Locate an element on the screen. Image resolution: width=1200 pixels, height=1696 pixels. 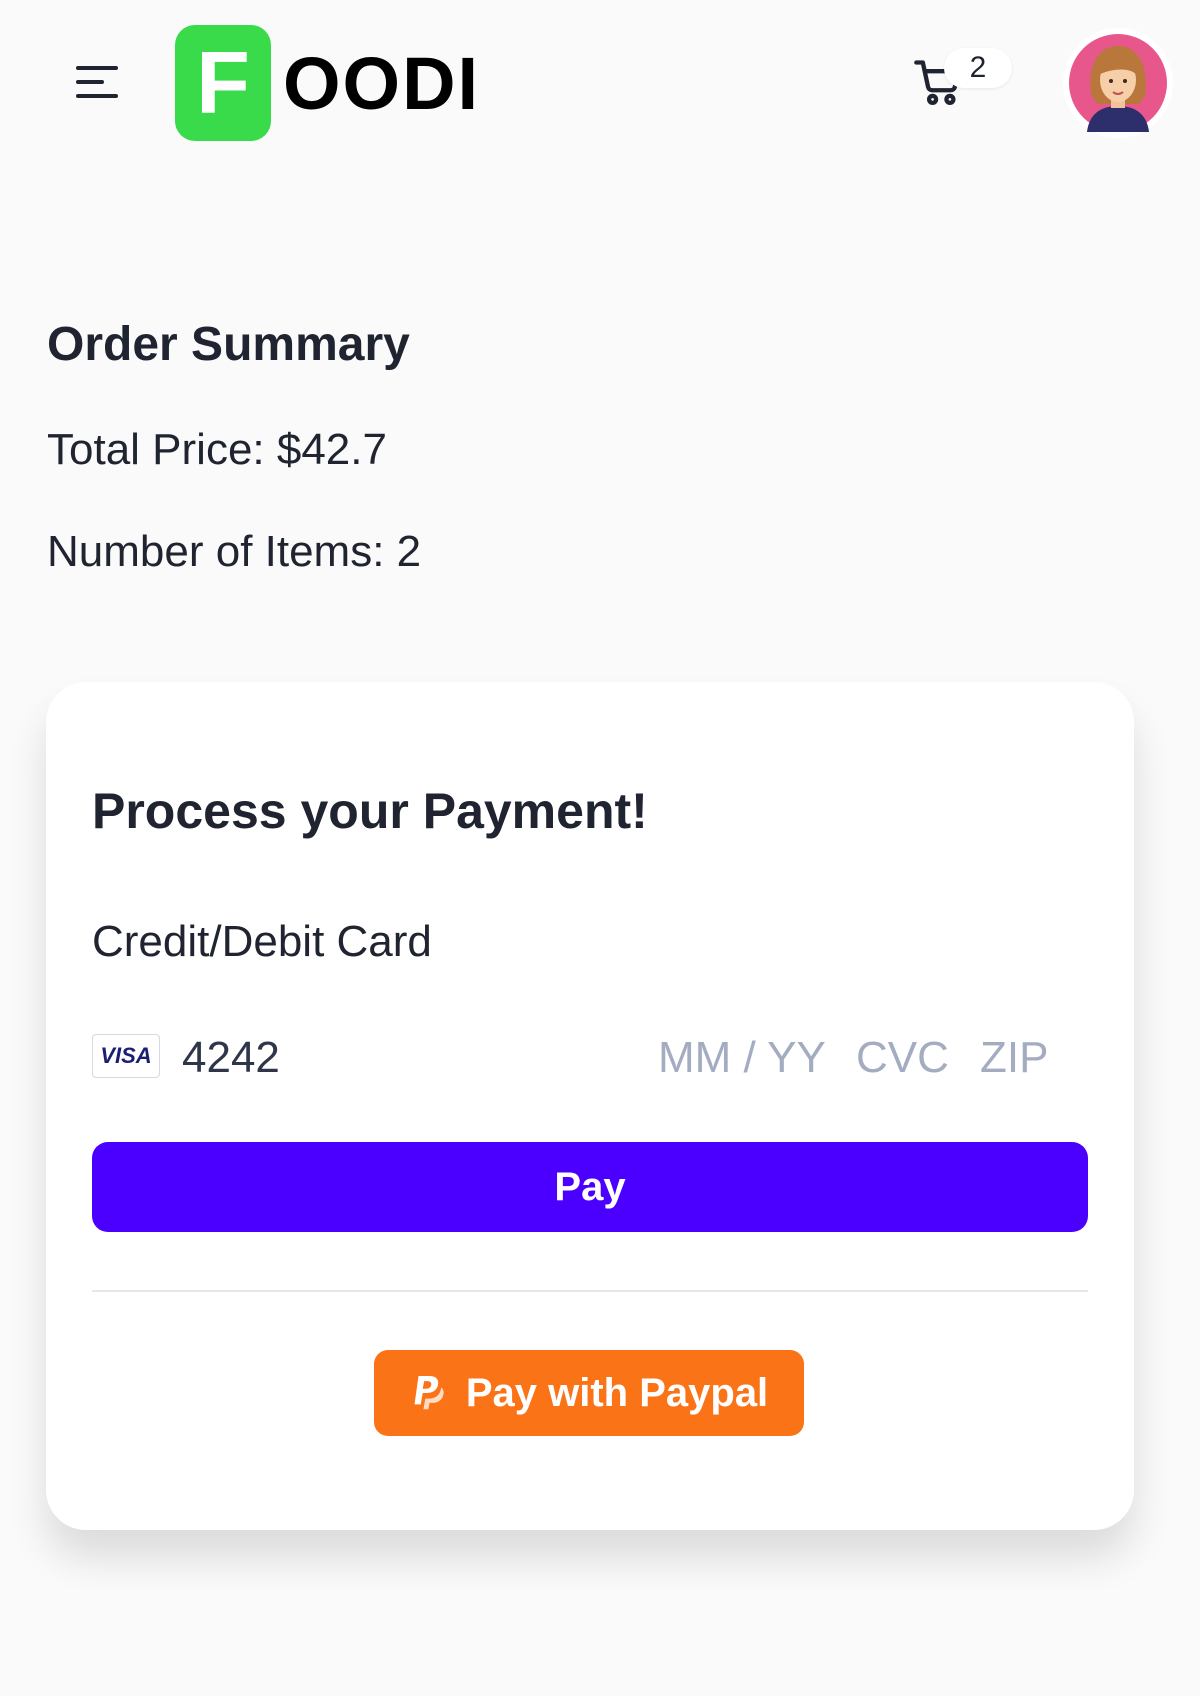
hamburger-menu-icon is located at coordinates (97, 82).